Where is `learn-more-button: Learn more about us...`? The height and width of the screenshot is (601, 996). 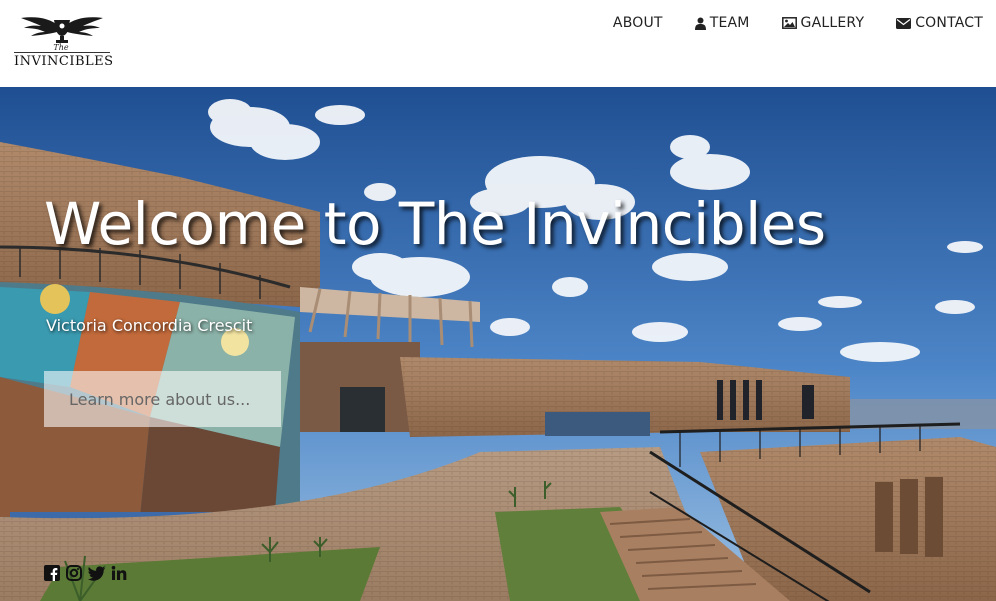 learn-more-button: Learn more about us... is located at coordinates (162, 399).